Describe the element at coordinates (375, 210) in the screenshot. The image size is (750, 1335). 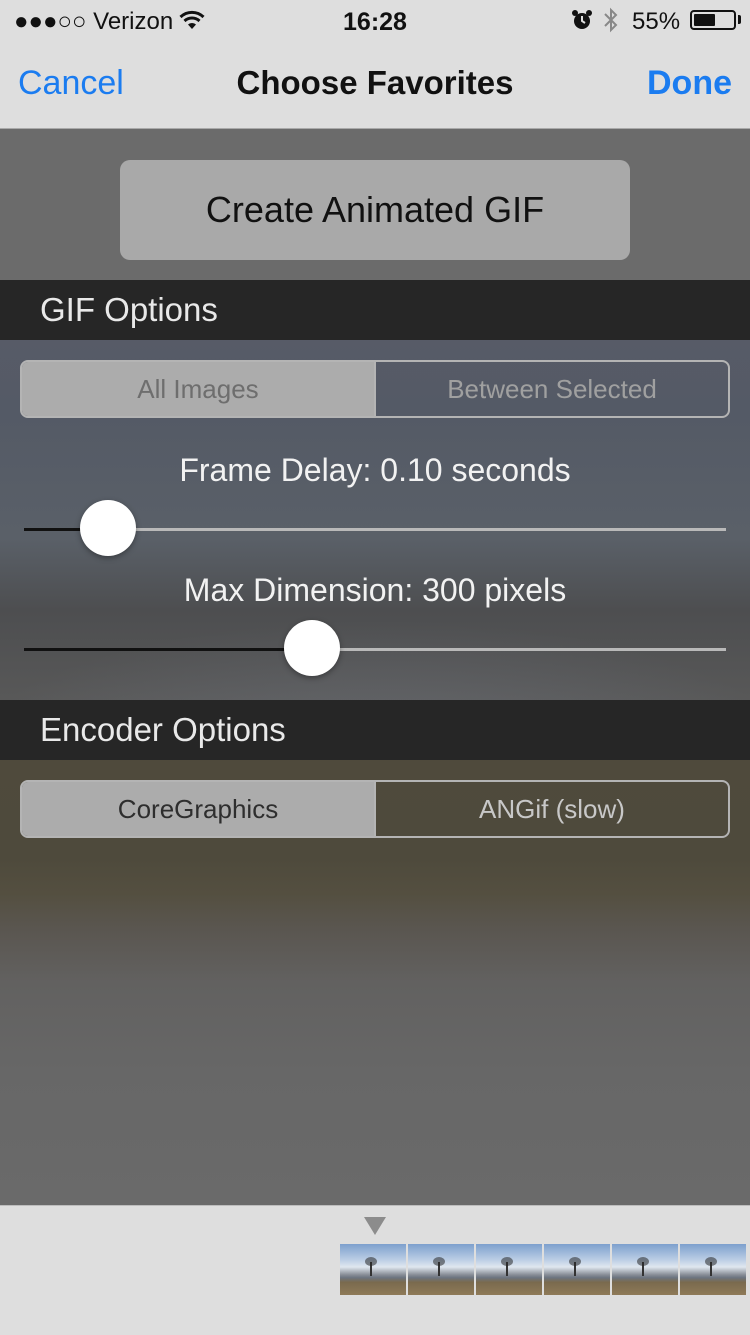
I see `create-animated-gif-button: Create Animated GIF` at that location.